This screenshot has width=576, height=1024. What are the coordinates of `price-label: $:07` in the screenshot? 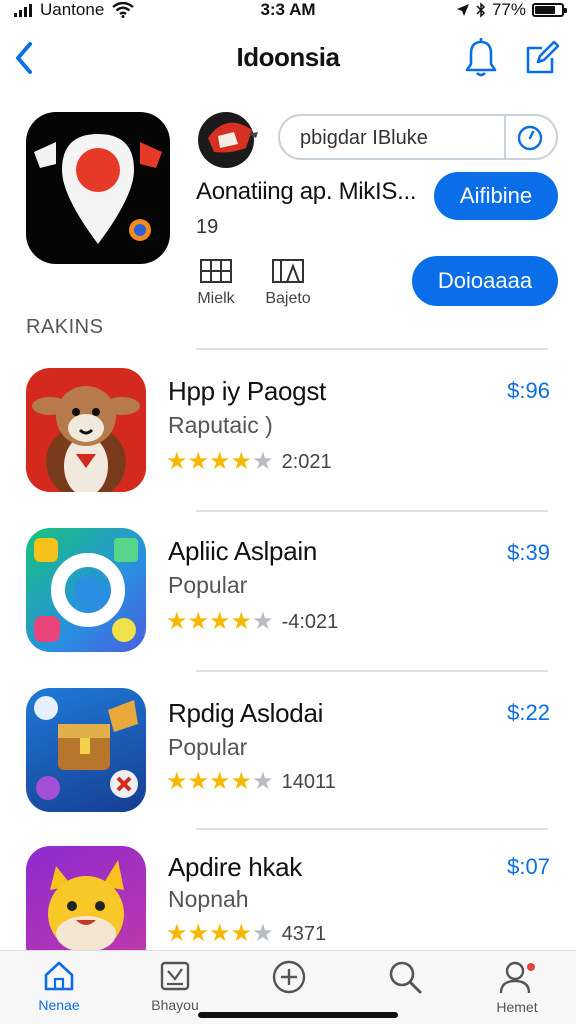 It's located at (528, 867).